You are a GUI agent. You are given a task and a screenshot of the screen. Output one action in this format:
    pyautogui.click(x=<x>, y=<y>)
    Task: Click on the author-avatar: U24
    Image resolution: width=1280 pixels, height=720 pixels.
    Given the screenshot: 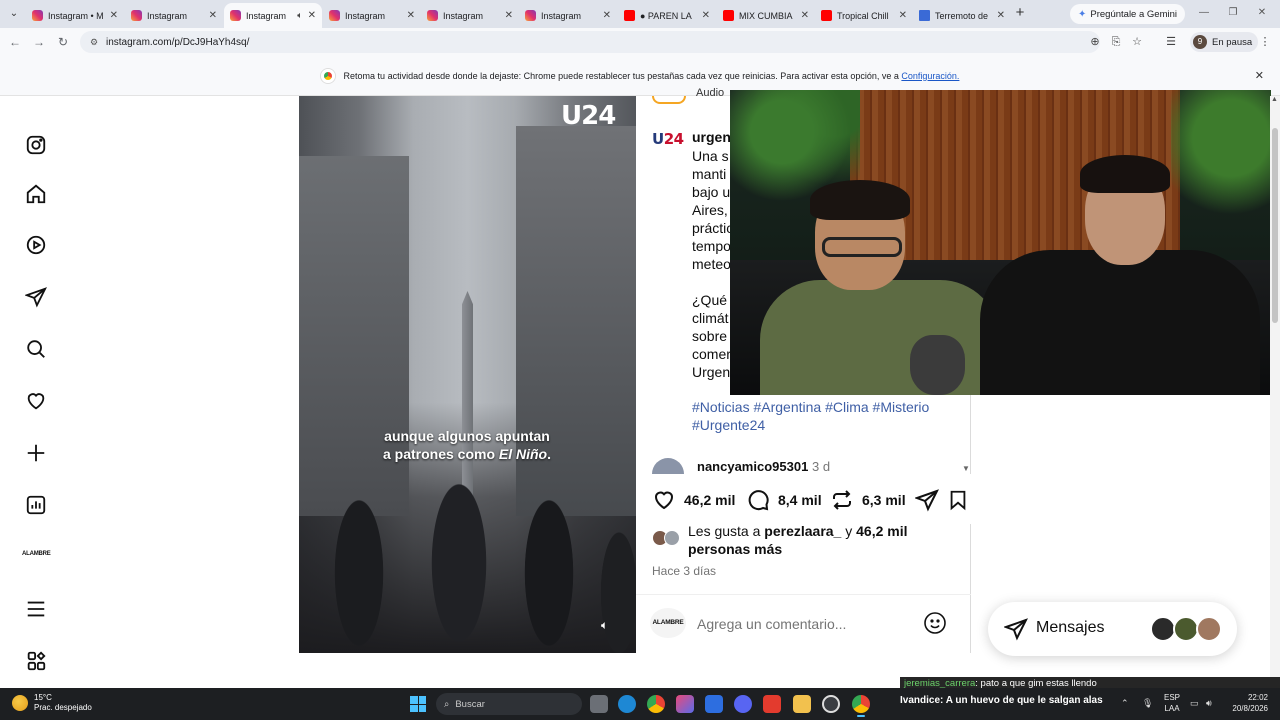 What is the action you would take?
    pyautogui.click(x=669, y=144)
    